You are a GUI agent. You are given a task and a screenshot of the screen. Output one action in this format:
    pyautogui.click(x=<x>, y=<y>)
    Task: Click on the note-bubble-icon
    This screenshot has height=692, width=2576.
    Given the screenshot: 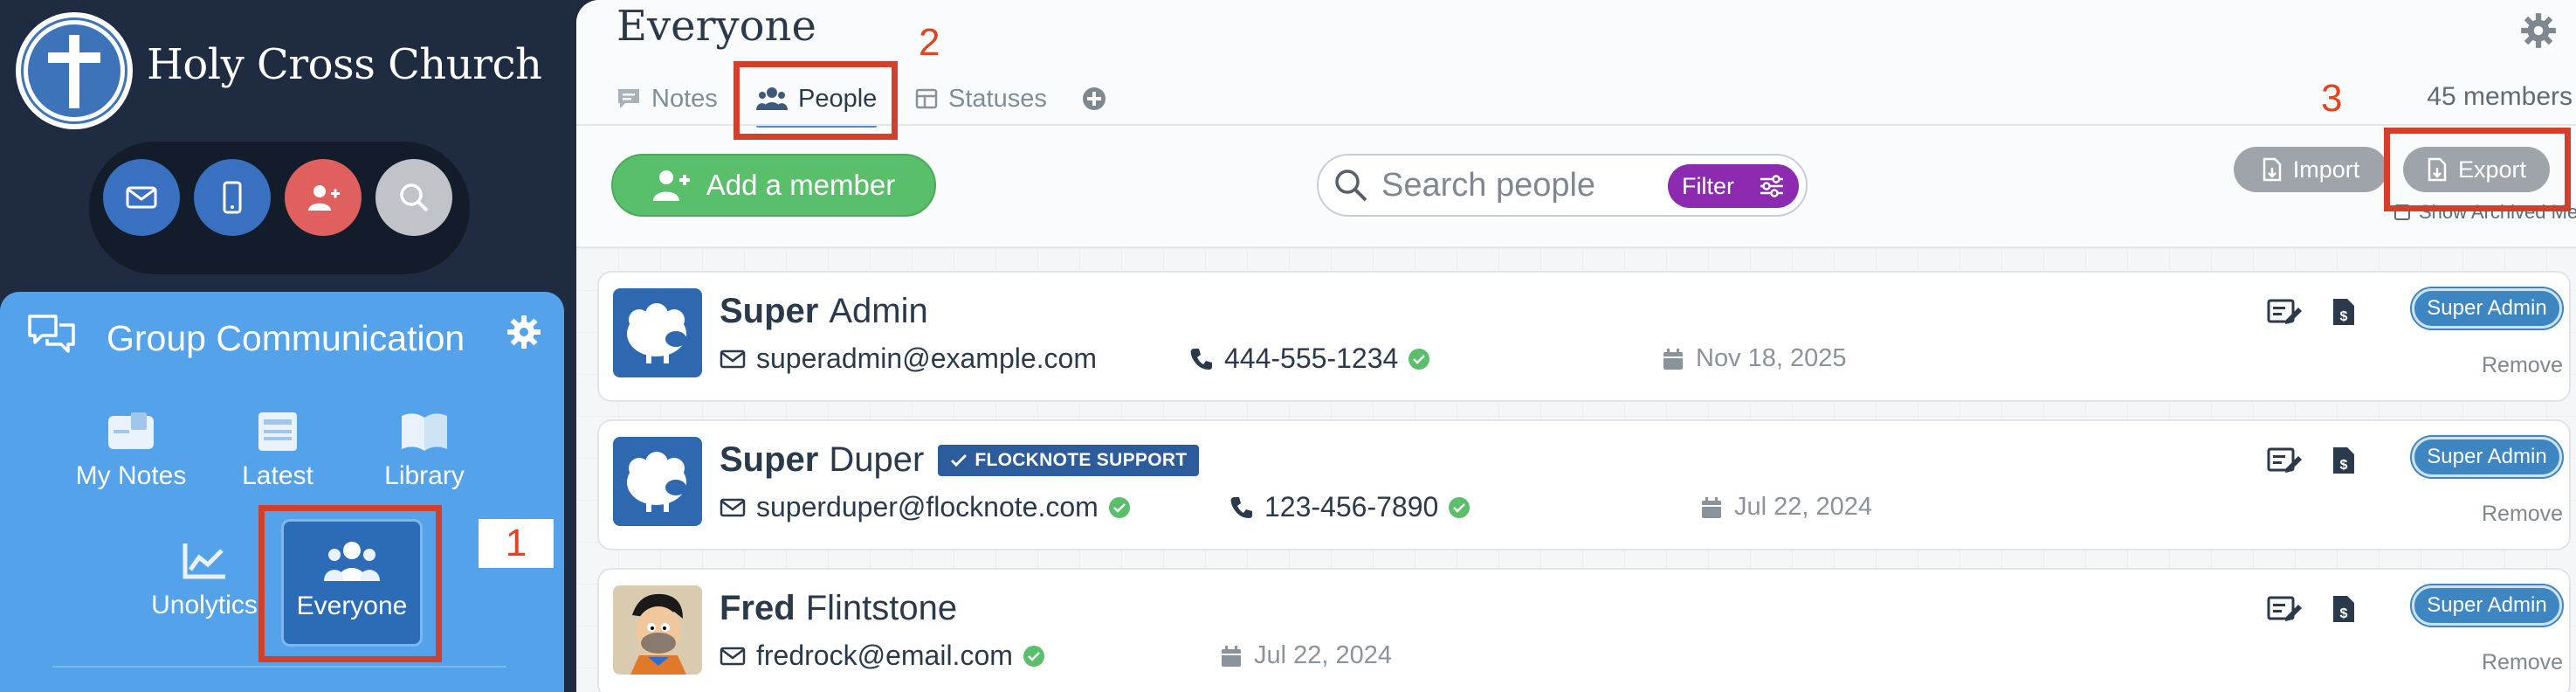 What is the action you would take?
    pyautogui.click(x=628, y=98)
    